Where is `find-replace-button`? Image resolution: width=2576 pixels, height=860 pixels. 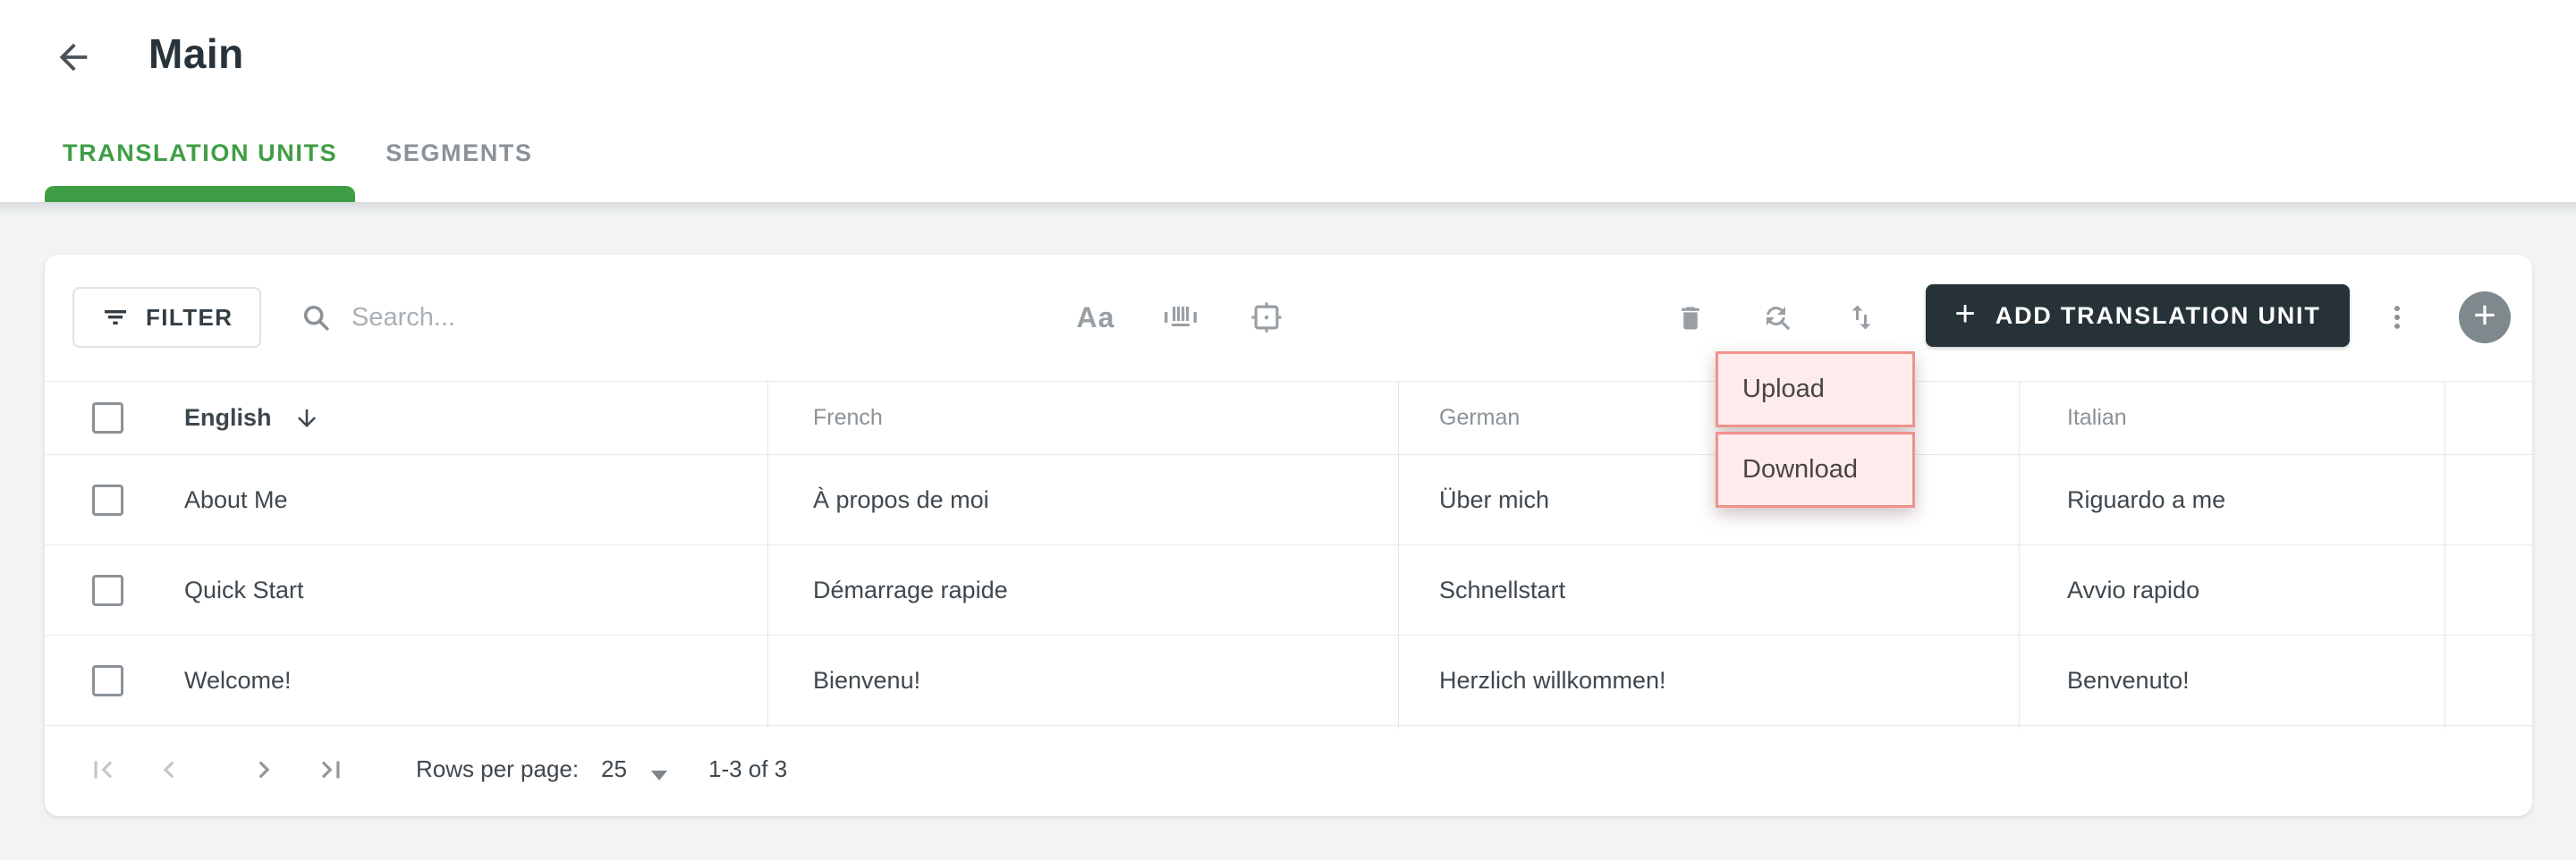 find-replace-button is located at coordinates (1777, 318).